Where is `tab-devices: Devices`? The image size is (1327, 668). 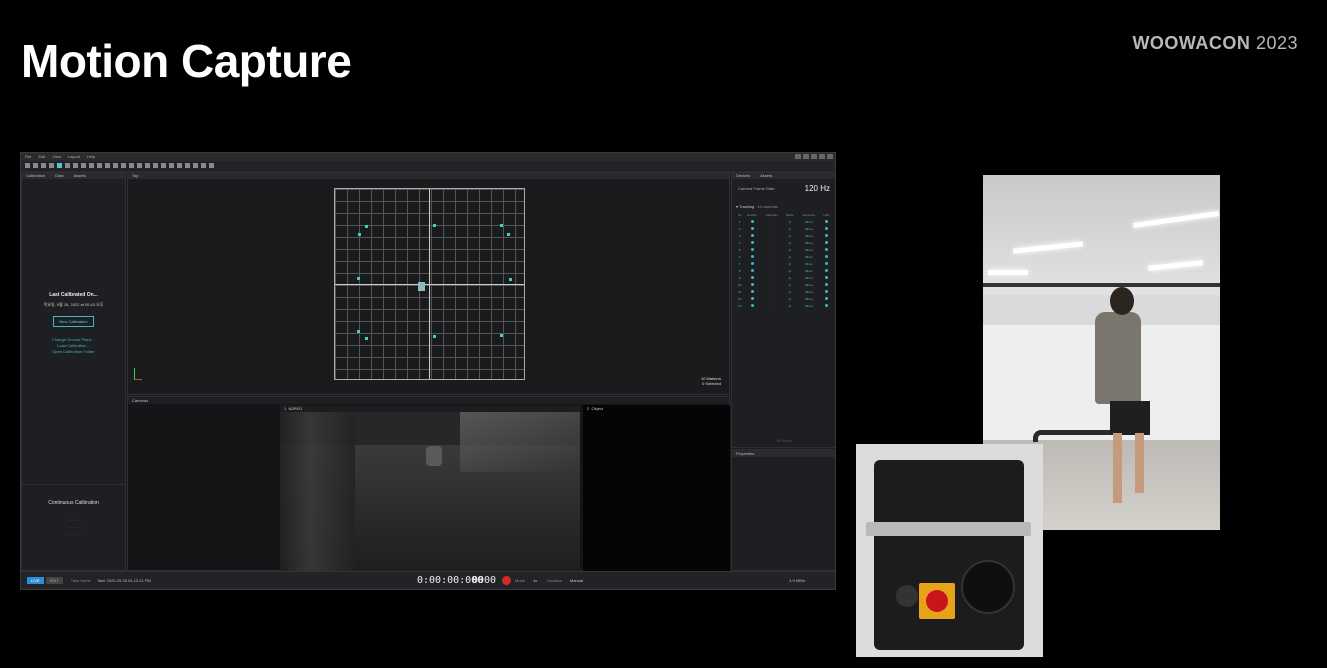
tab-devices: Devices is located at coordinates (743, 175).